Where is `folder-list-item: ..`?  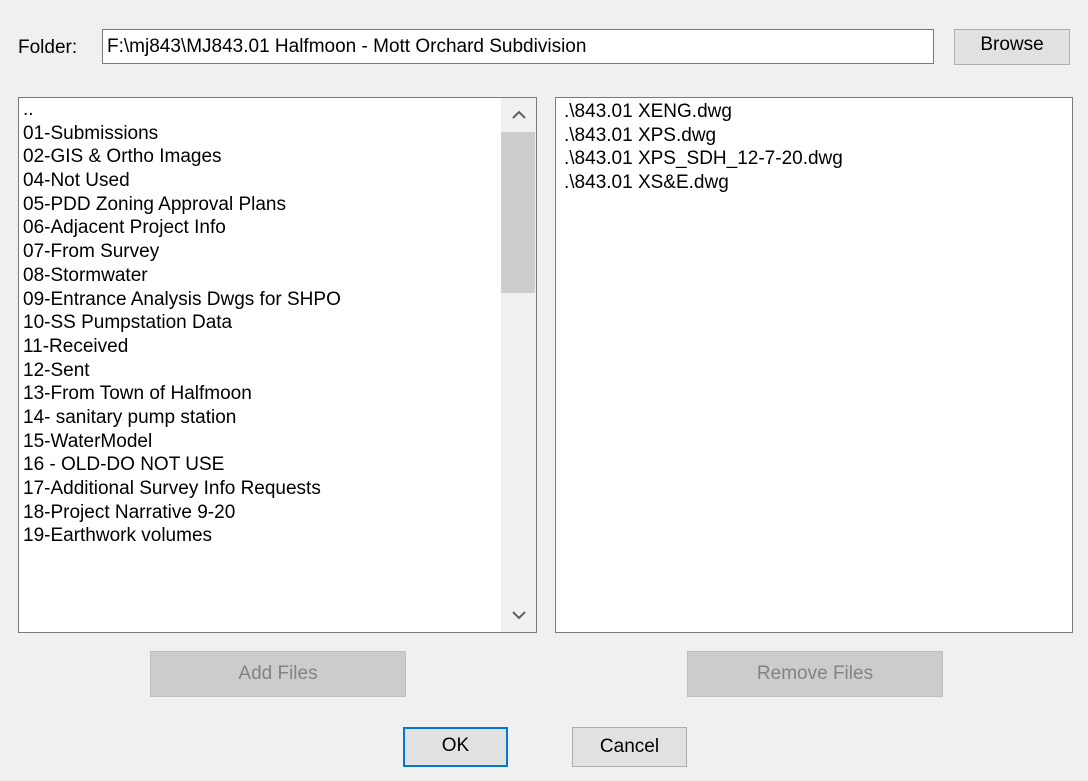
folder-list-item: .. is located at coordinates (182, 110).